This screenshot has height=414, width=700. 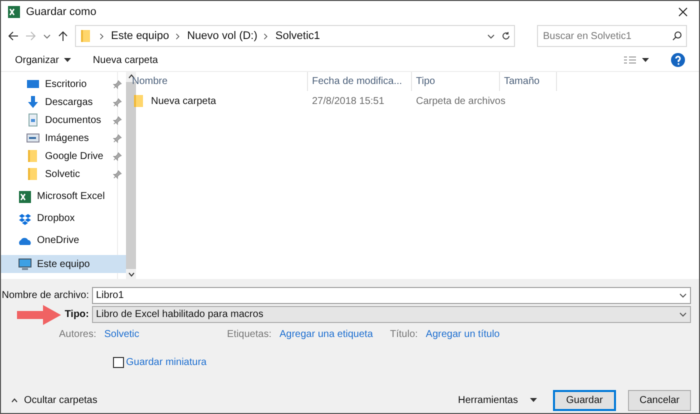 What do you see at coordinates (125, 60) in the screenshot?
I see `new-folder-button: Nueva carpeta` at bounding box center [125, 60].